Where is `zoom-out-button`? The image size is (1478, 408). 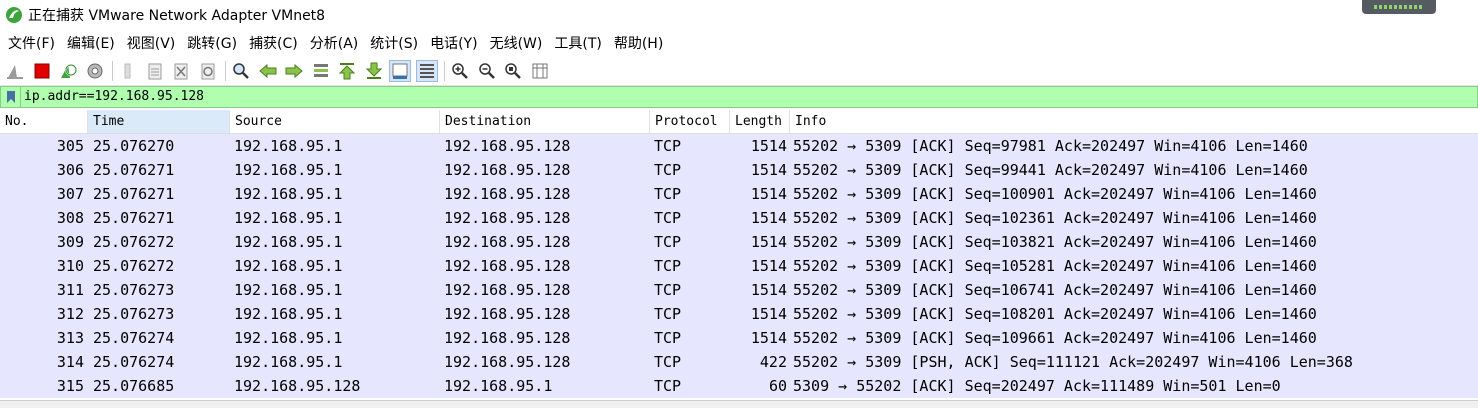 zoom-out-button is located at coordinates (487, 71).